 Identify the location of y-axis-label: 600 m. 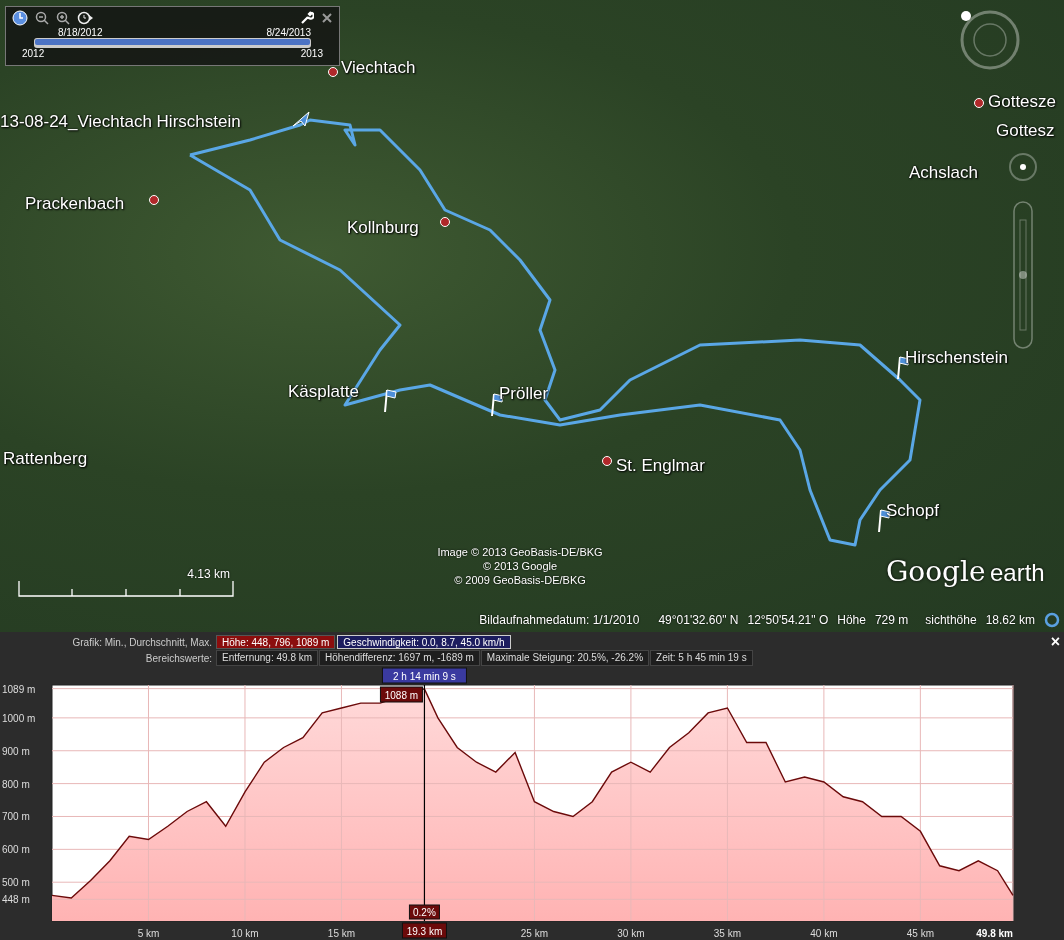
(16, 850).